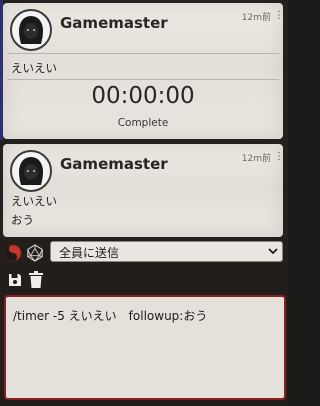 The width and height of the screenshot is (320, 406). What do you see at coordinates (143, 123) in the screenshot?
I see `timer-status: Complete` at bounding box center [143, 123].